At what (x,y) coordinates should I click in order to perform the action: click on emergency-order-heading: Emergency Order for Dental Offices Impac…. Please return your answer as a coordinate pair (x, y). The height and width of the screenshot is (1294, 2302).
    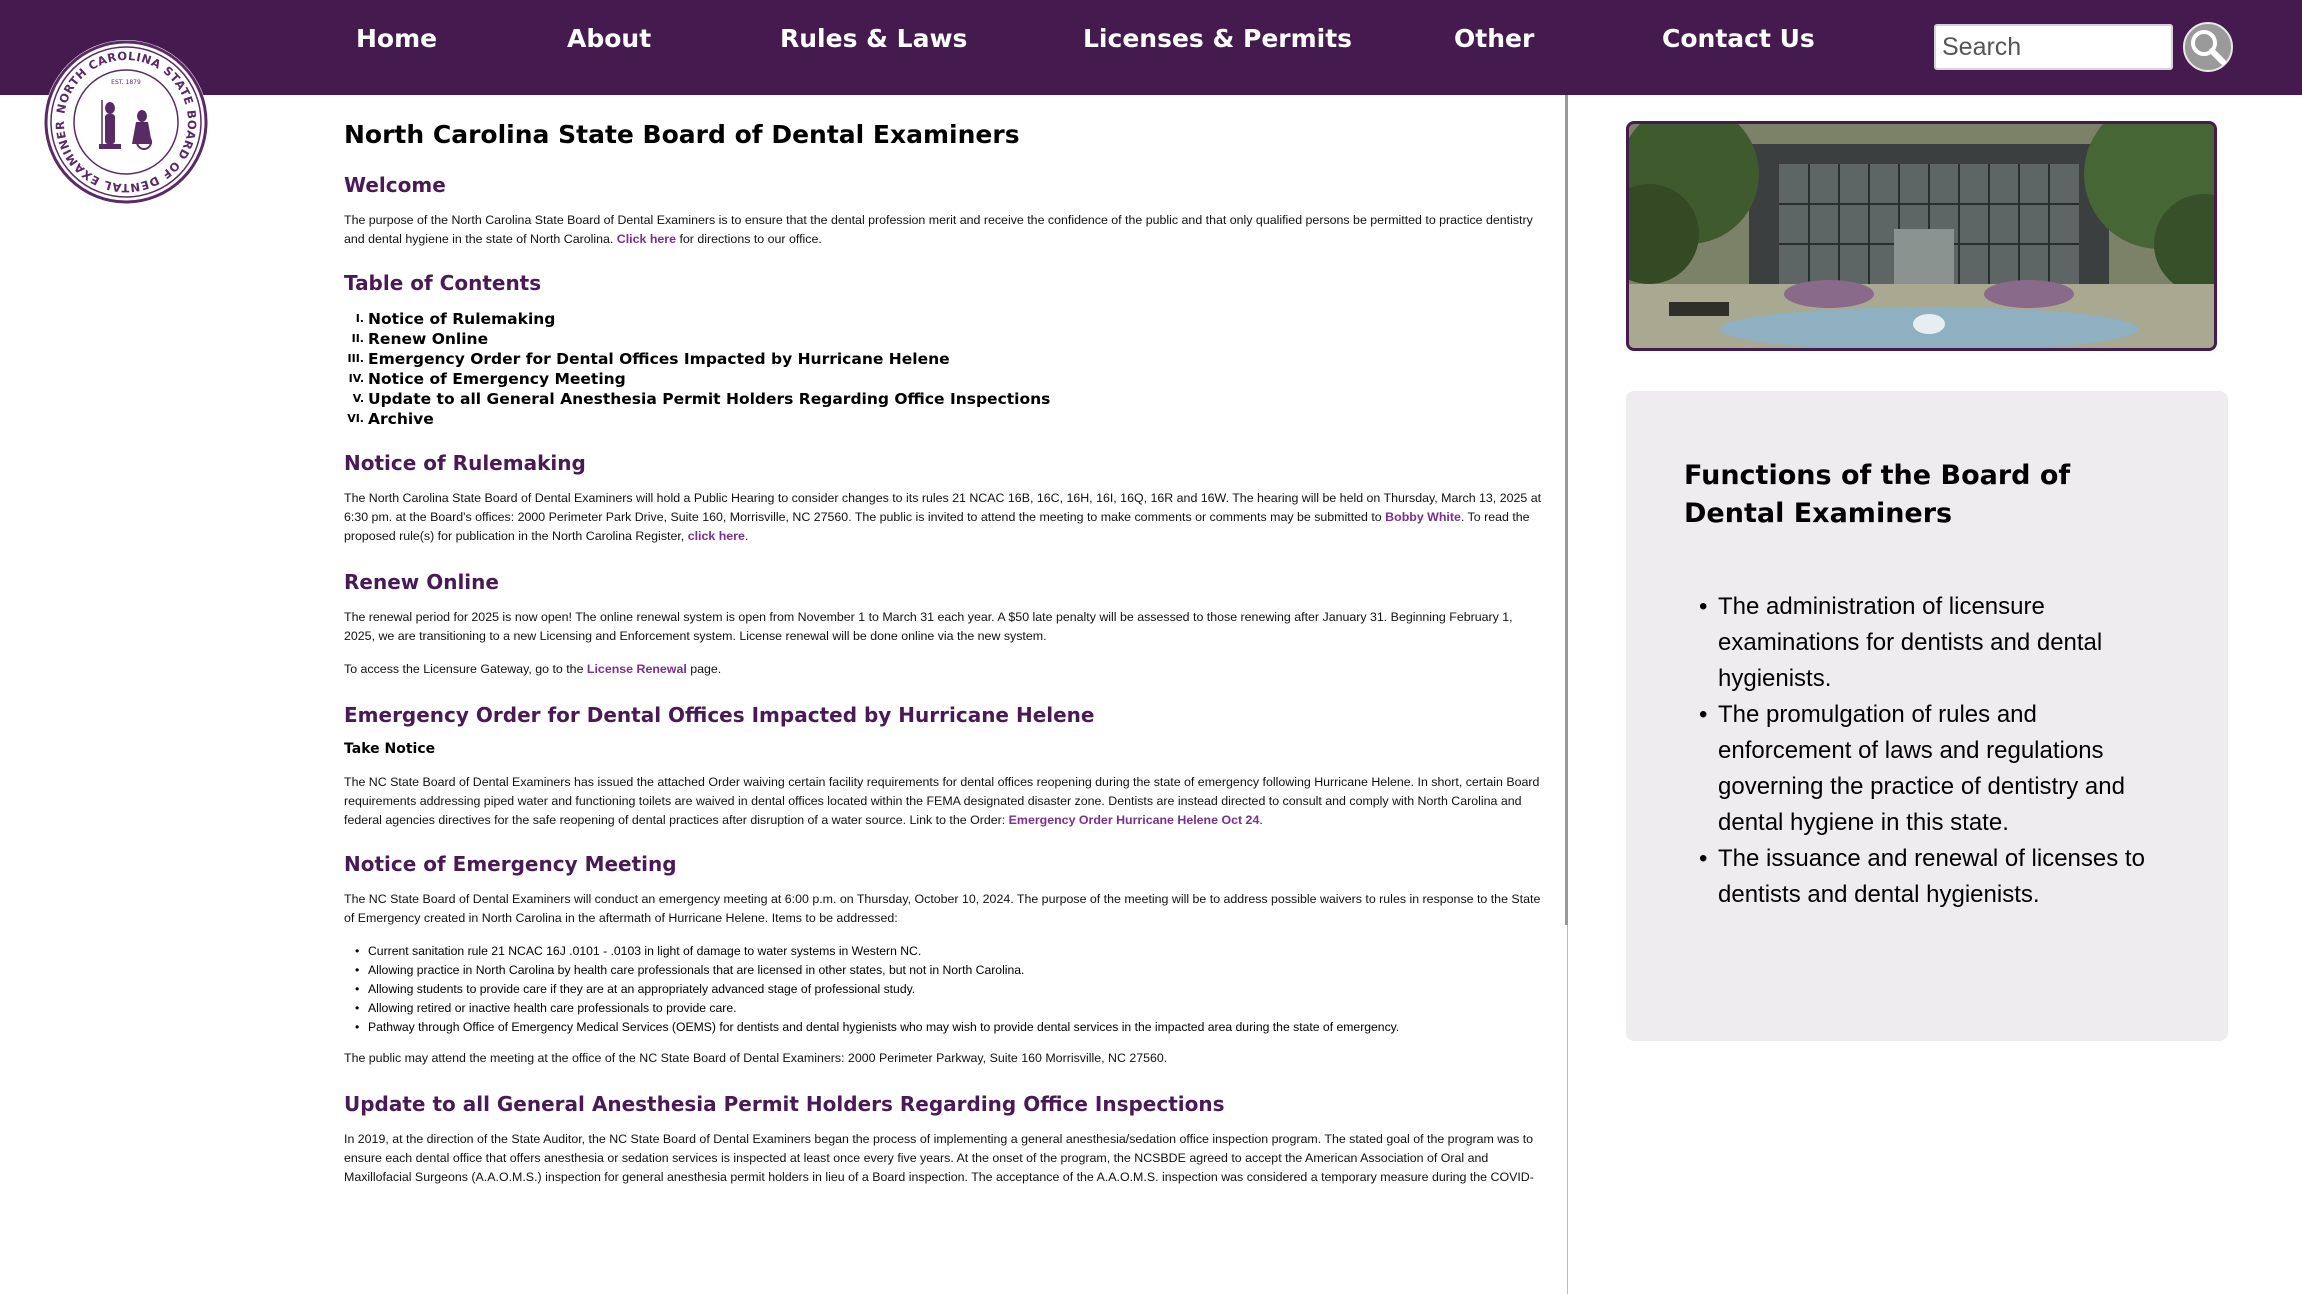
    Looking at the image, I should click on (719, 715).